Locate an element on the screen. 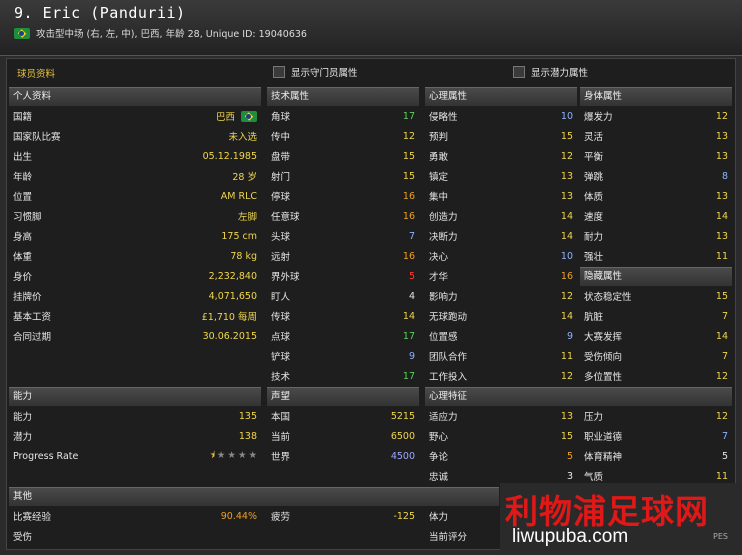  row-value: 28 岁 is located at coordinates (244, 177).